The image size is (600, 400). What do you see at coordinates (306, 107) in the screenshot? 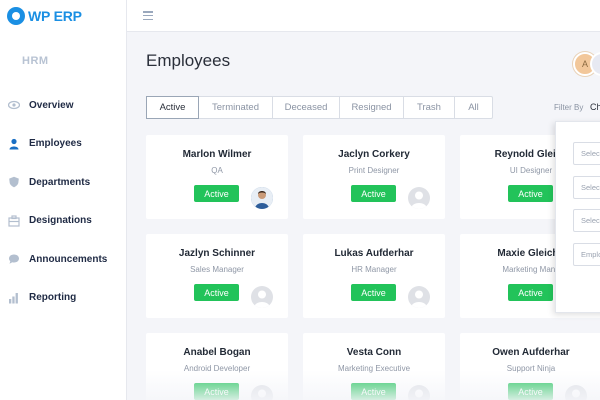
I see `tab-deceased: Deceased` at bounding box center [306, 107].